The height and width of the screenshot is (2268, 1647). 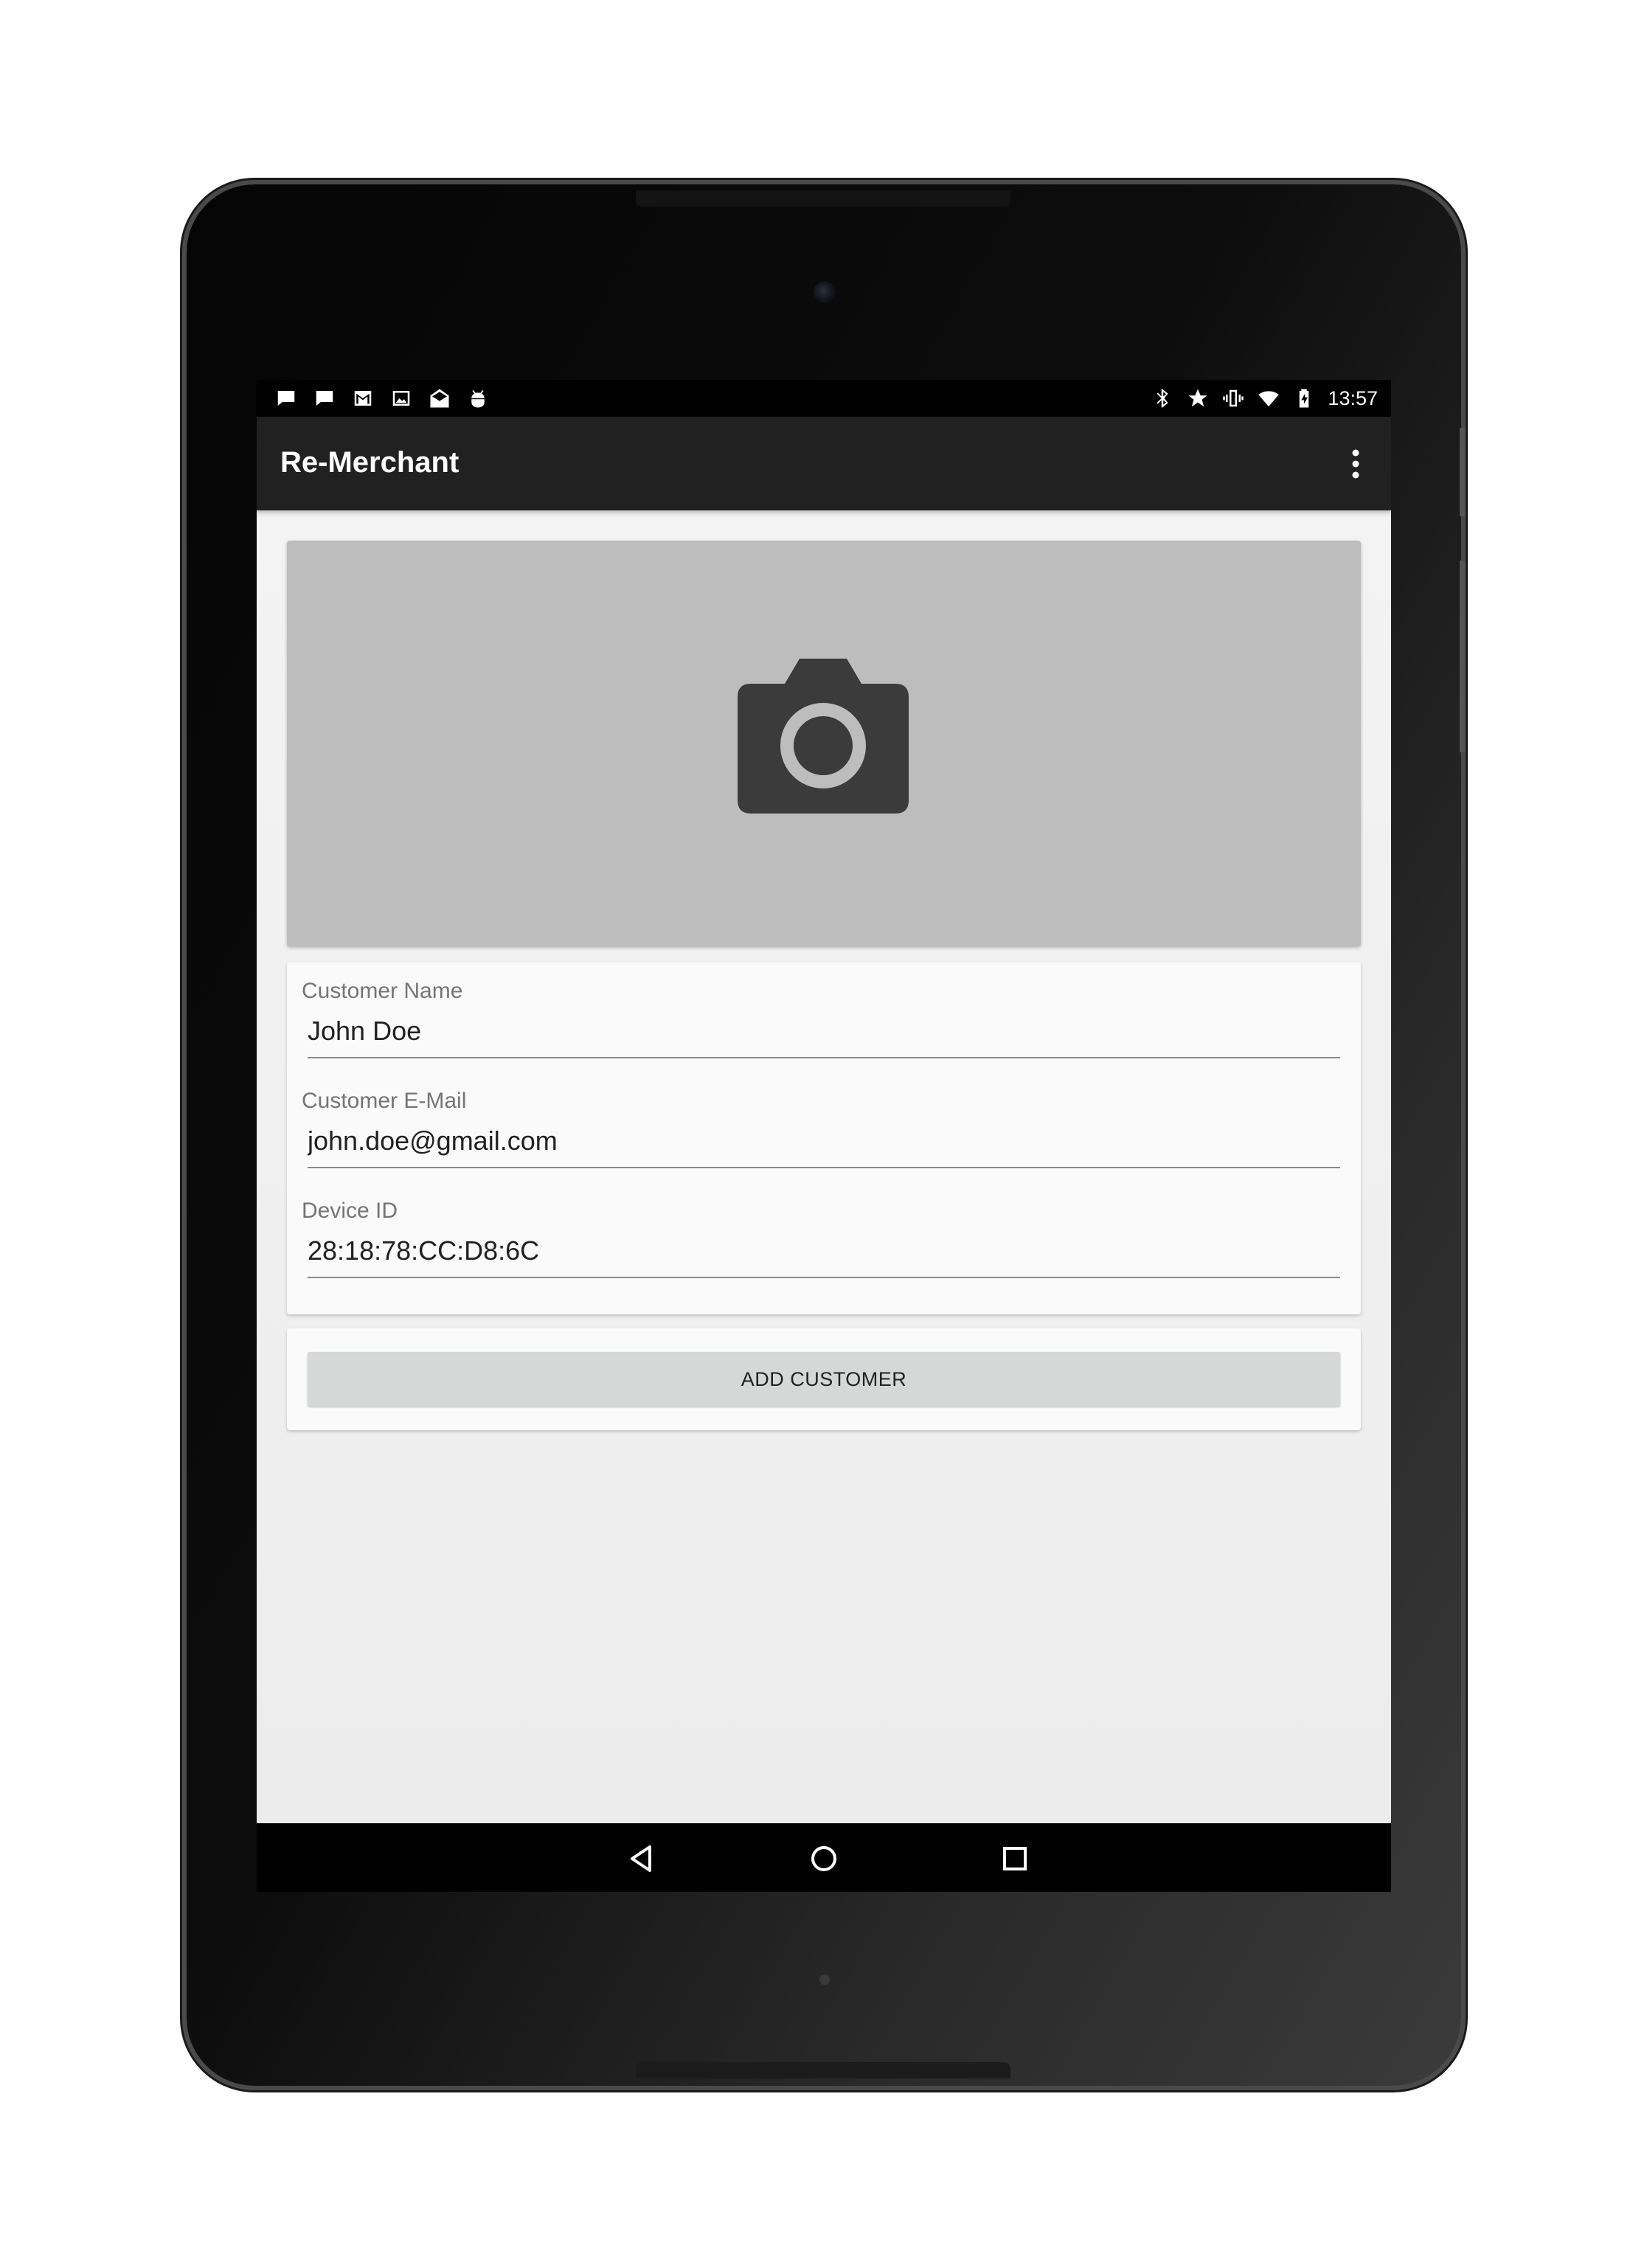 I want to click on recents-icon, so click(x=1015, y=1858).